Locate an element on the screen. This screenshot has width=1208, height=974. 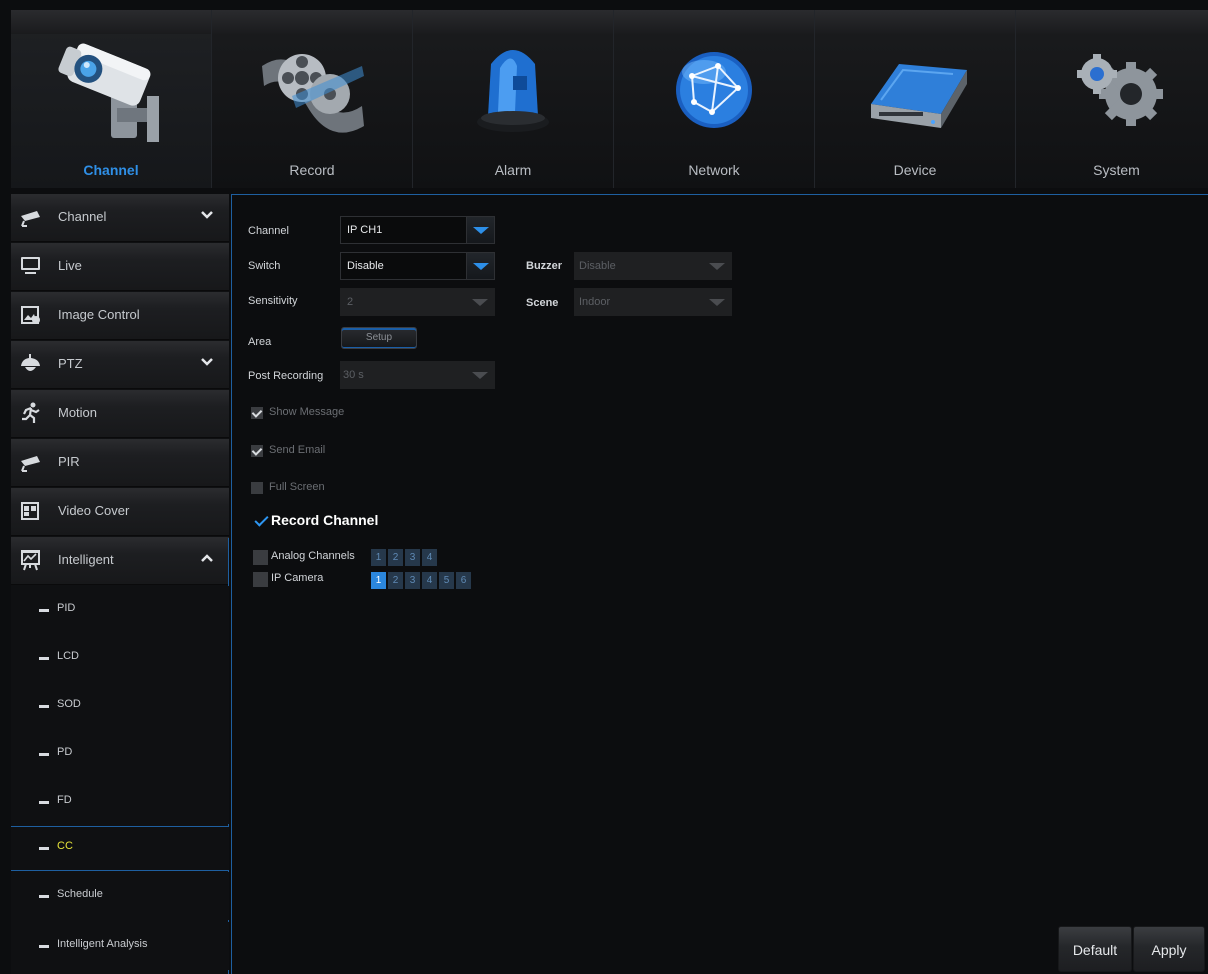
tab-alarm: Alarm is located at coordinates (513, 99).